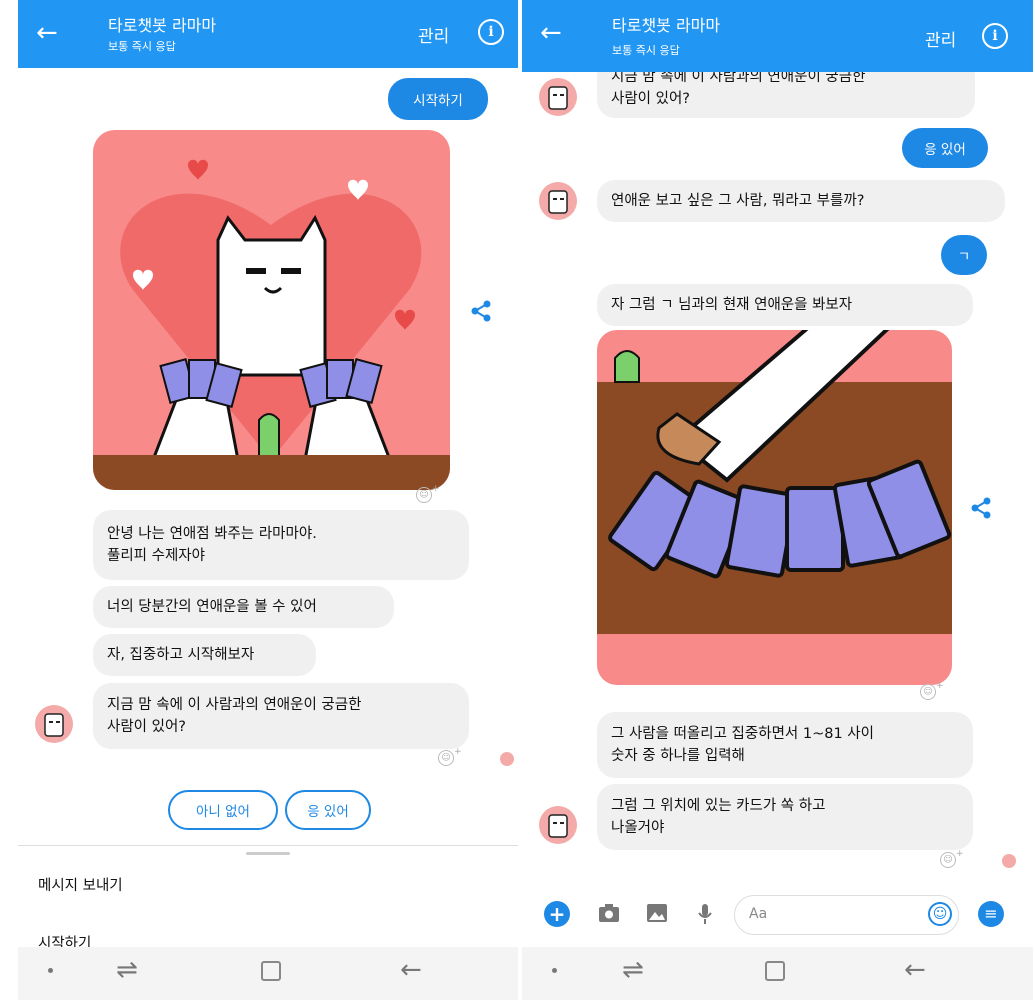 This screenshot has height=1000, width=1035. Describe the element at coordinates (758, 914) in the screenshot. I see `message-input-placeholder: Aa` at that location.